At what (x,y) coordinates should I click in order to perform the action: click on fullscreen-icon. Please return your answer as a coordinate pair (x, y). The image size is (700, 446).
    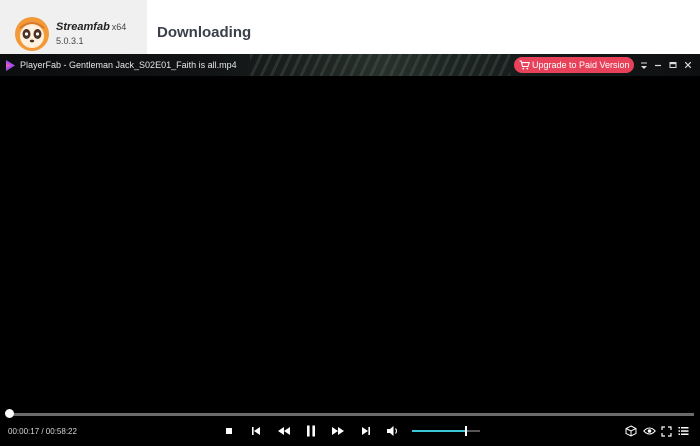
    Looking at the image, I should click on (666, 431).